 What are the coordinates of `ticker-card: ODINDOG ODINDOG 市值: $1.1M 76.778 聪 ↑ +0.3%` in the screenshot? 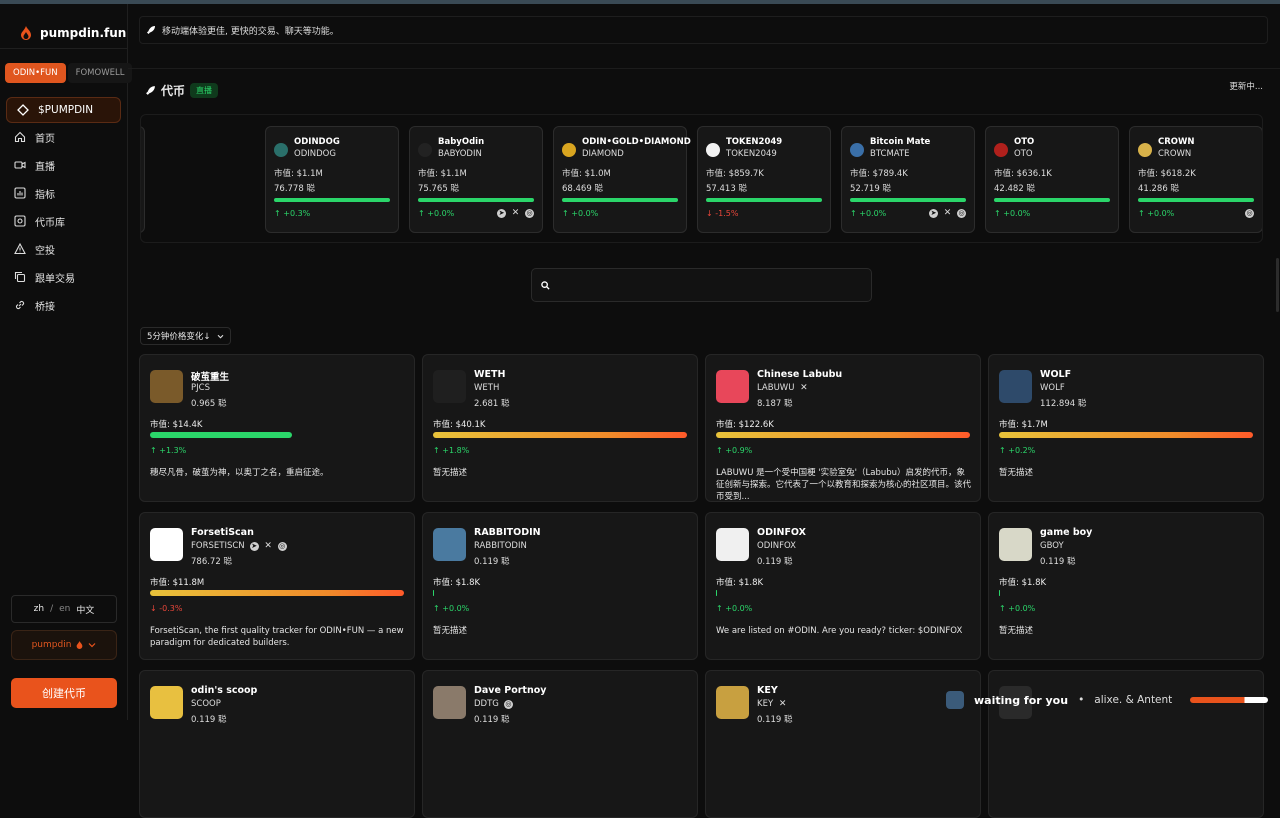 It's located at (332, 179).